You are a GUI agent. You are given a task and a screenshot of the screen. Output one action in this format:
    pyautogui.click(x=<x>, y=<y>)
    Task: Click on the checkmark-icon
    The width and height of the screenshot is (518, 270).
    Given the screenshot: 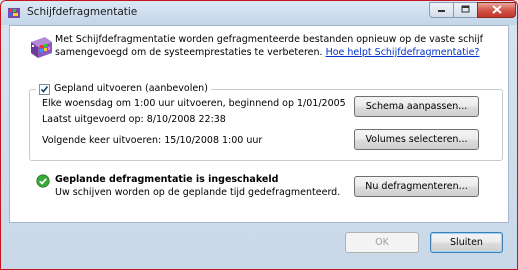 What is the action you would take?
    pyautogui.click(x=44, y=89)
    